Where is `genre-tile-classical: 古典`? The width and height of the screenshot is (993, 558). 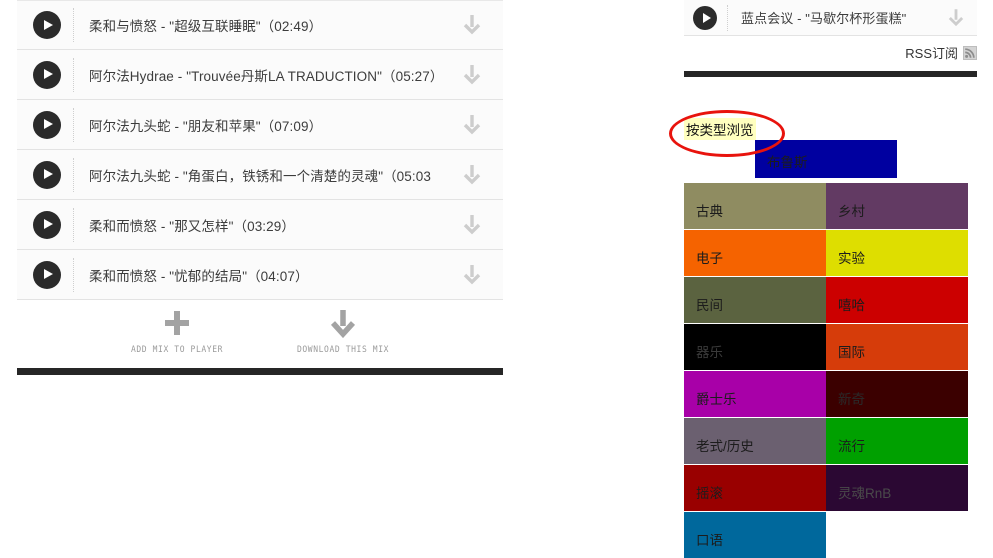 genre-tile-classical: 古典 is located at coordinates (755, 206).